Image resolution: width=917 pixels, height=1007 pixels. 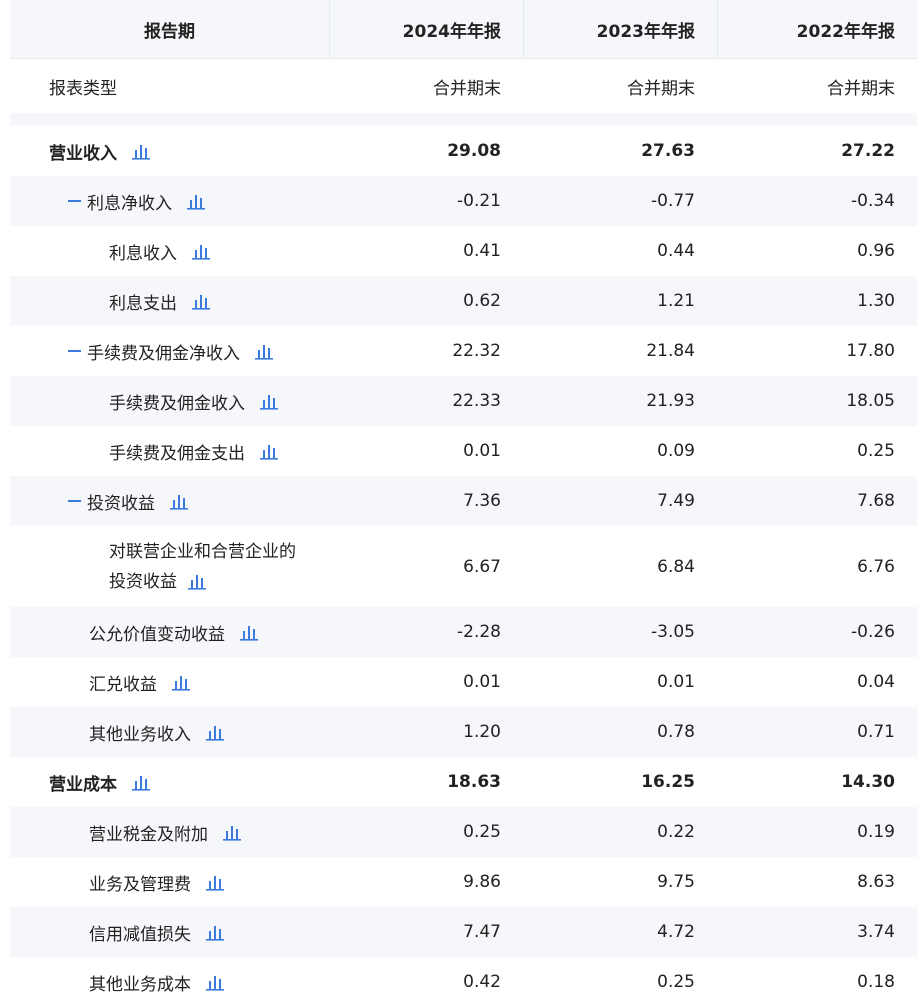 What do you see at coordinates (123, 684) in the screenshot?
I see `row-label: 汇兑收益` at bounding box center [123, 684].